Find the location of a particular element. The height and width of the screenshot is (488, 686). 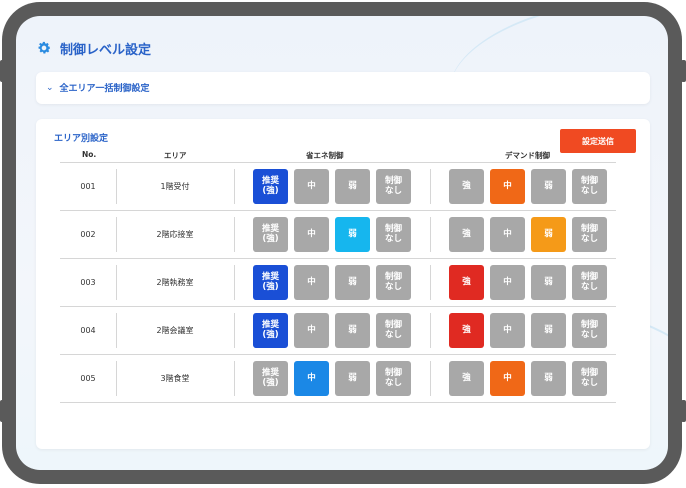

page-header: 制御レベル設定 is located at coordinates (93, 48).